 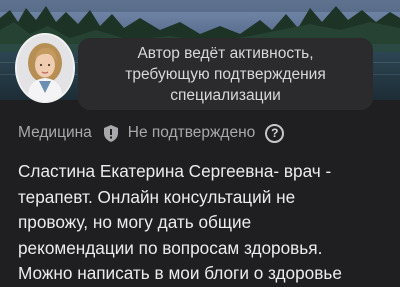 I want to click on specialization-row: Медицина Не подтверждено ?, so click(x=151, y=133).